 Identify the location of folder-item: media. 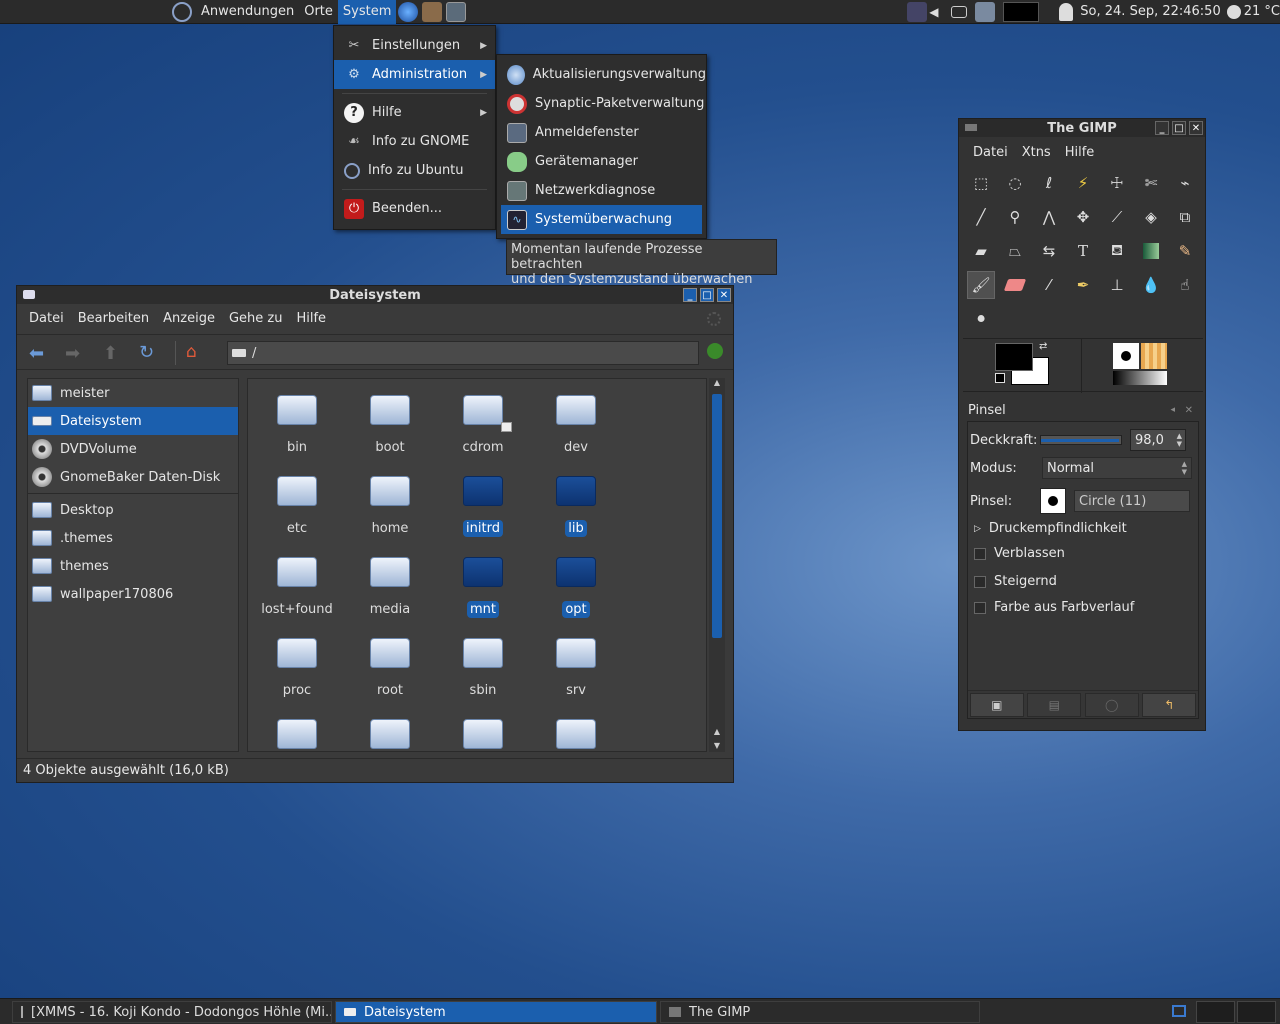
(390, 587).